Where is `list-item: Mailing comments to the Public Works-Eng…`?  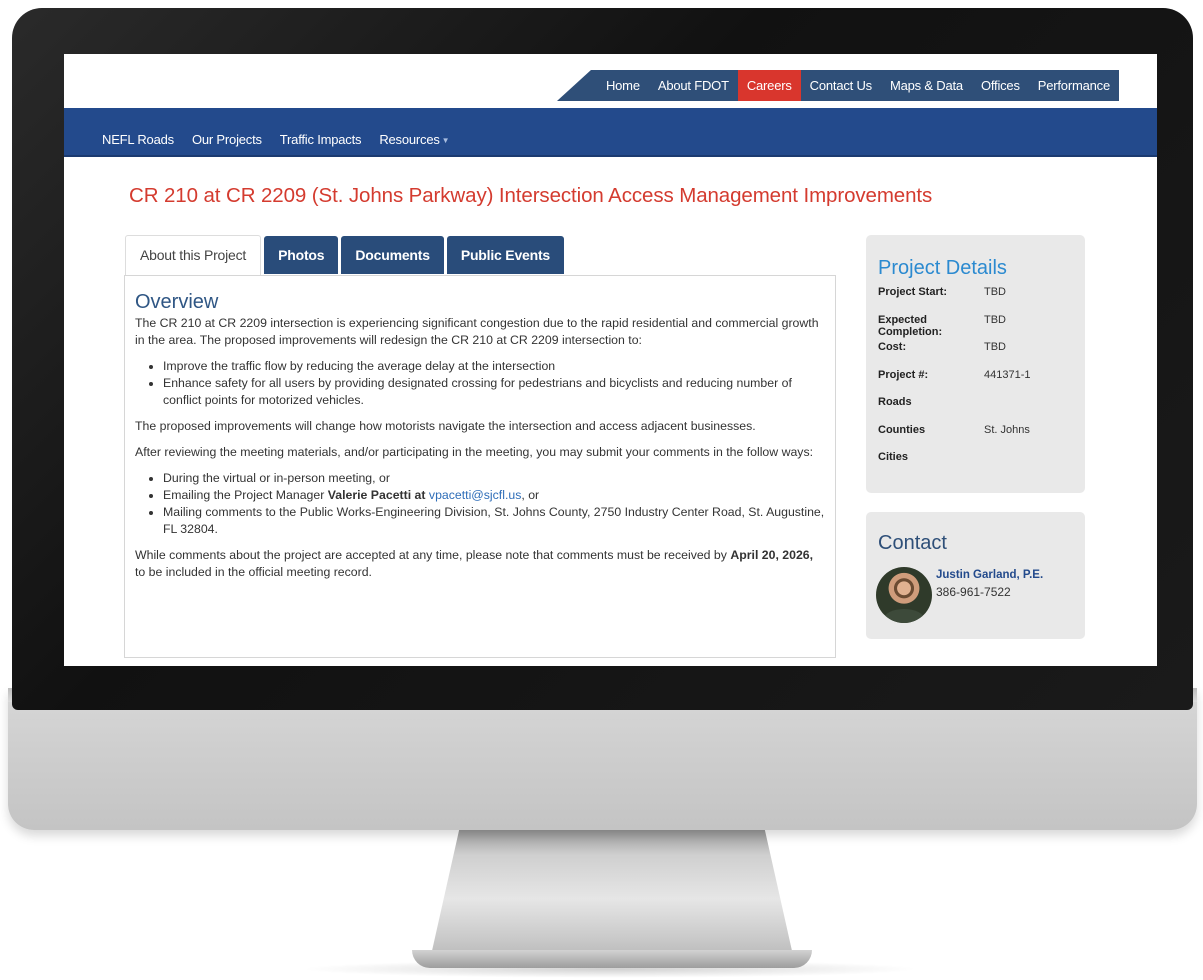
list-item: Mailing comments to the Public Works-Eng… is located at coordinates (494, 521).